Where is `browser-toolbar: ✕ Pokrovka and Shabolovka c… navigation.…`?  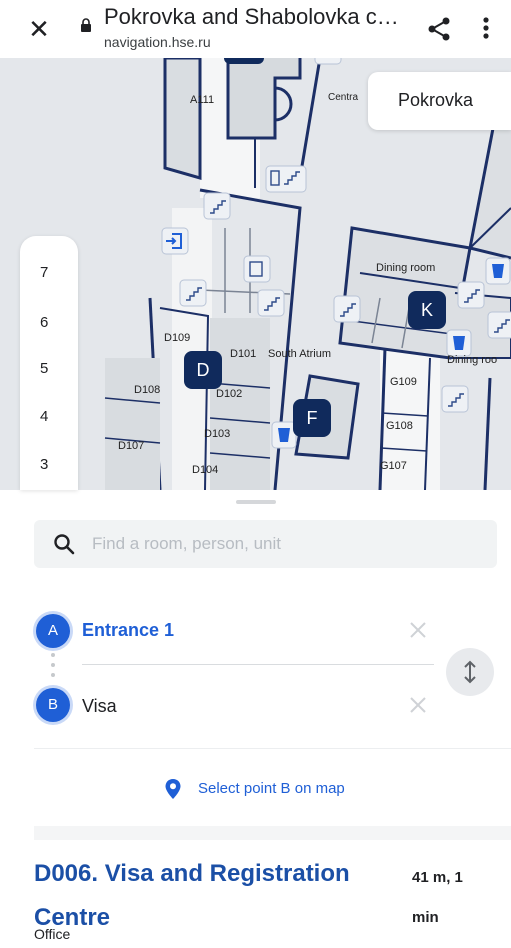 browser-toolbar: ✕ Pokrovka and Shabolovka c… navigation.… is located at coordinates (255, 29).